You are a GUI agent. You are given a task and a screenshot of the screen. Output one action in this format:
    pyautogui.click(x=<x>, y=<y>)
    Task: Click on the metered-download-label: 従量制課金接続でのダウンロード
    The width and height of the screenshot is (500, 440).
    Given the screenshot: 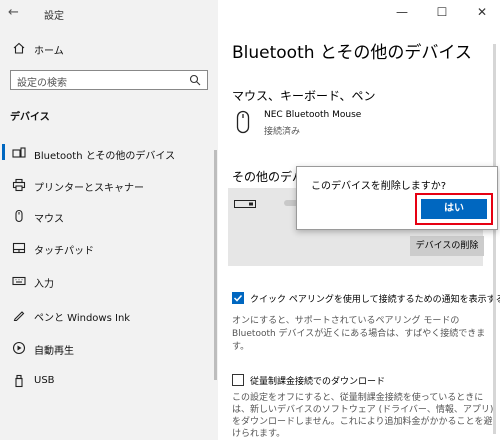 What is the action you would take?
    pyautogui.click(x=318, y=382)
    